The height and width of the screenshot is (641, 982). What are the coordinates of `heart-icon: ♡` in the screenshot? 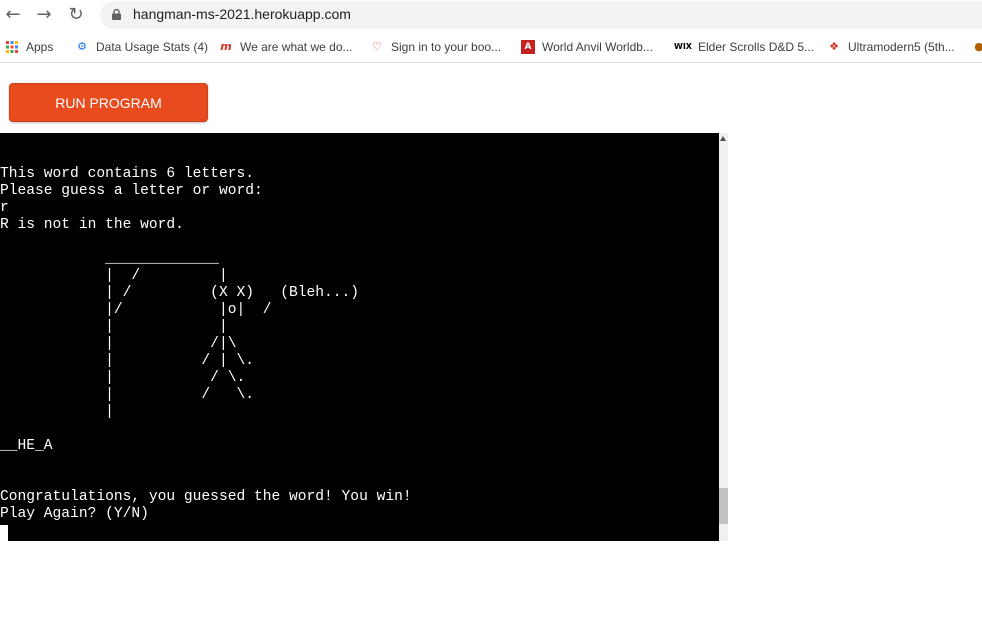 It's located at (377, 46).